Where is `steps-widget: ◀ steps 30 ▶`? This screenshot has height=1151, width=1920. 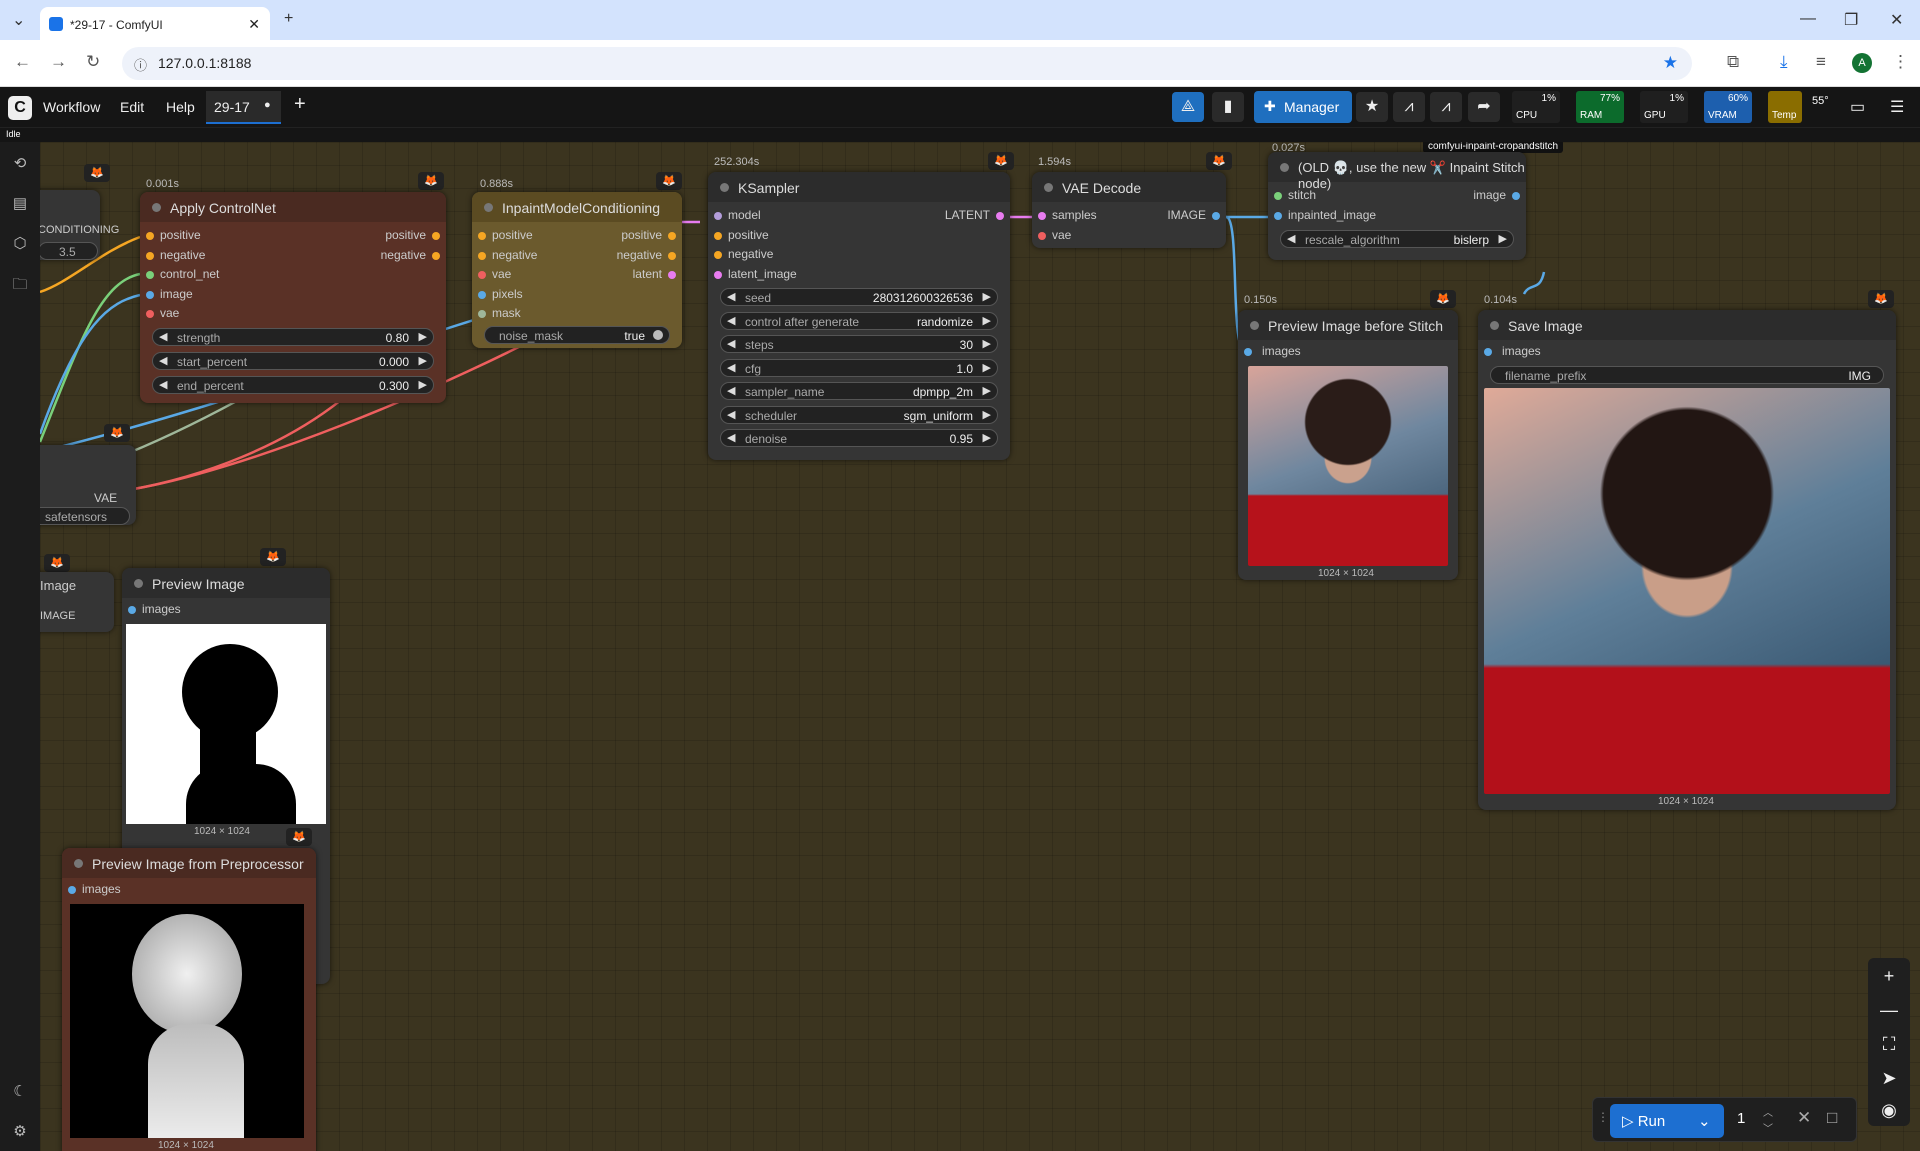 steps-widget: ◀ steps 30 ▶ is located at coordinates (859, 344).